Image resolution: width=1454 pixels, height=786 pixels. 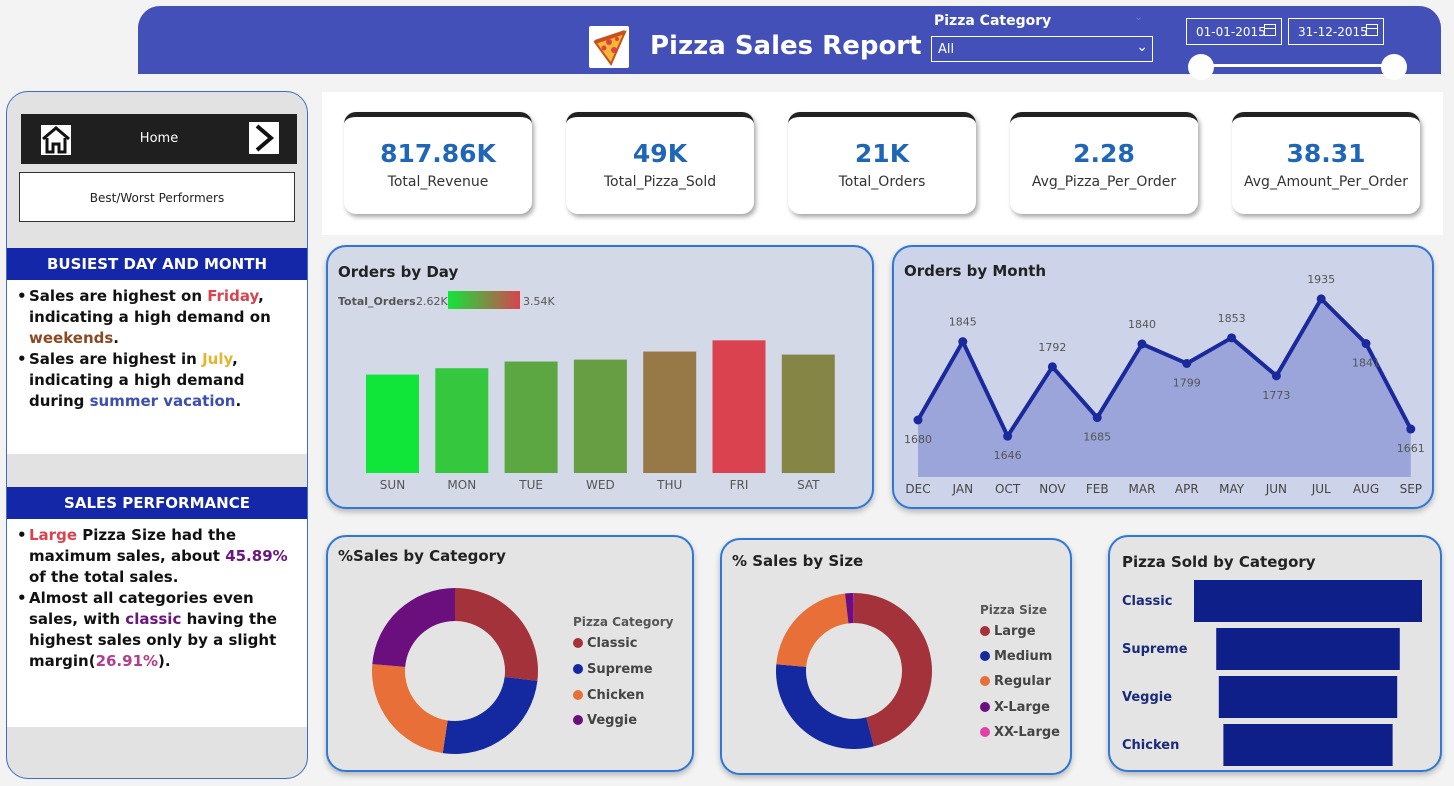 What do you see at coordinates (1155, 649) in the screenshot?
I see `category-label: Supreme` at bounding box center [1155, 649].